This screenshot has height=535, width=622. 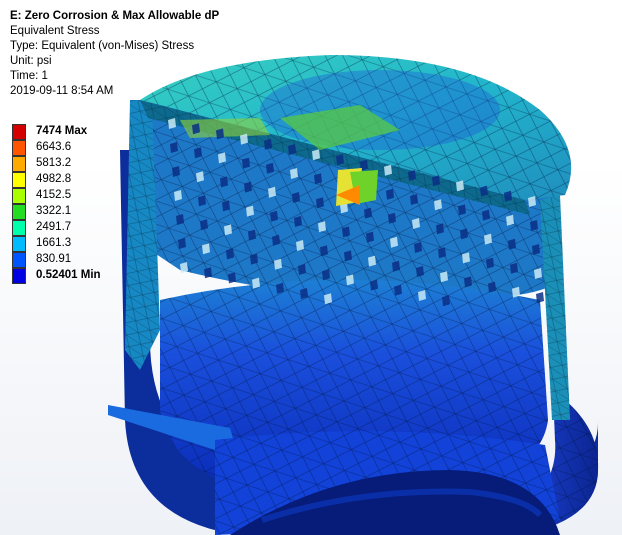 What do you see at coordinates (540, 297) in the screenshot?
I see `perforation-hole` at bounding box center [540, 297].